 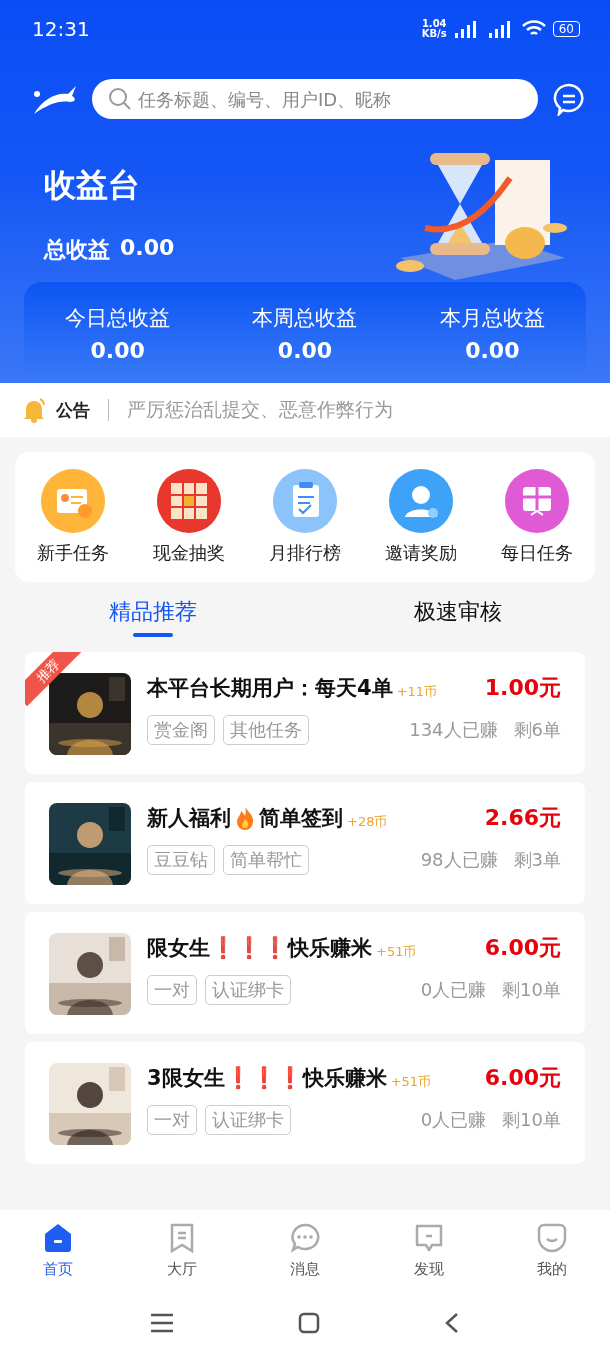 What do you see at coordinates (189, 501) in the screenshot?
I see `lottery-grid-icon` at bounding box center [189, 501].